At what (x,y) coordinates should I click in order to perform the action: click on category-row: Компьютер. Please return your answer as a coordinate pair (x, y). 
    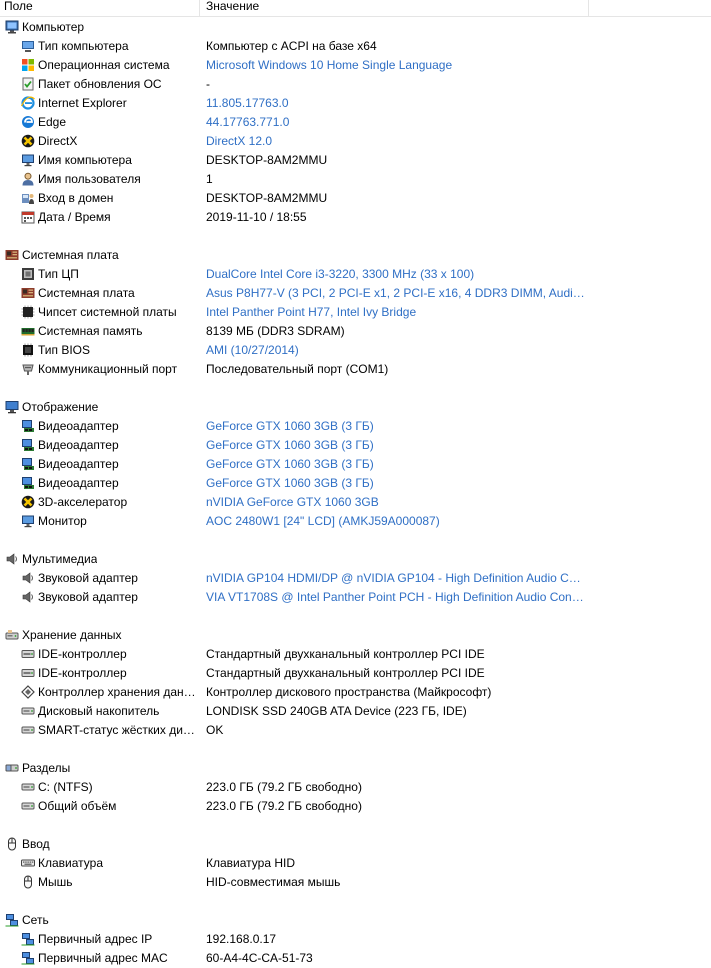
    Looking at the image, I should click on (355, 27).